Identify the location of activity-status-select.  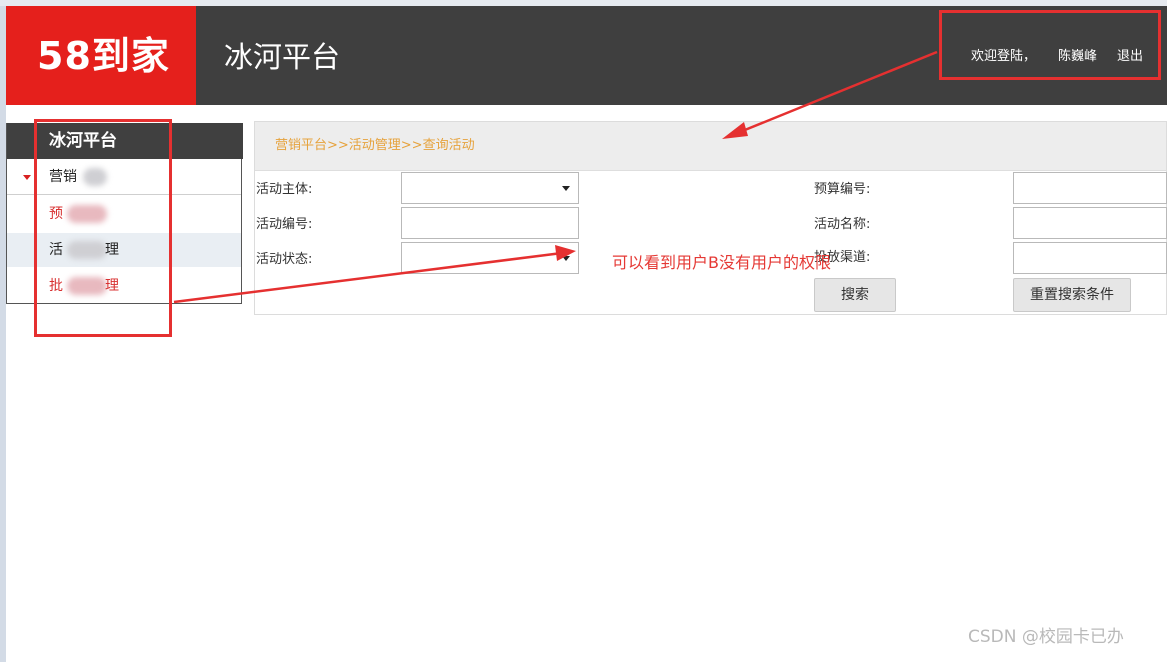
(490, 258).